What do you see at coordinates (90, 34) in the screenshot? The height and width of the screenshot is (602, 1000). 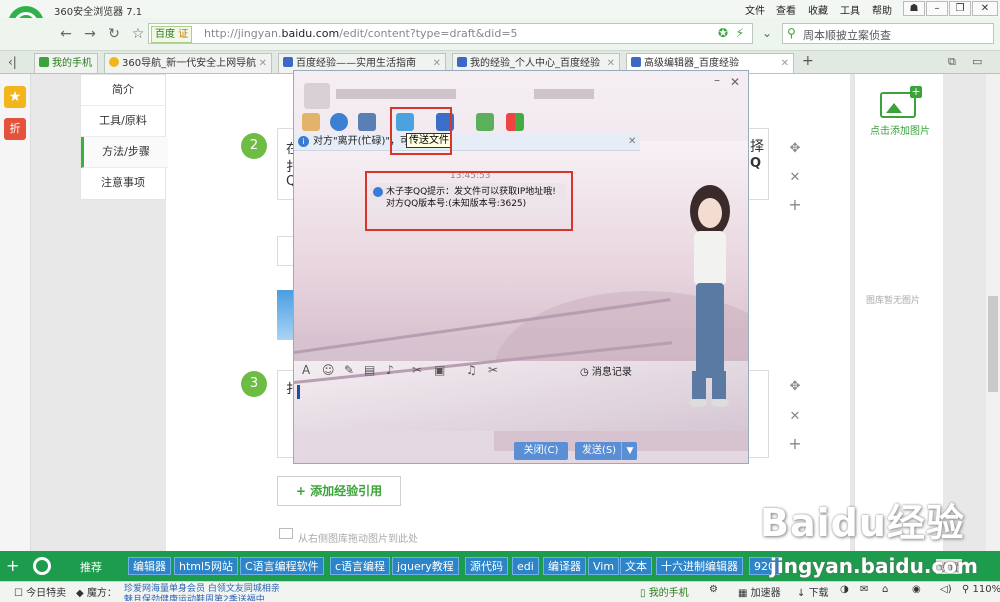 I see `forward-arrow-icon: →` at bounding box center [90, 34].